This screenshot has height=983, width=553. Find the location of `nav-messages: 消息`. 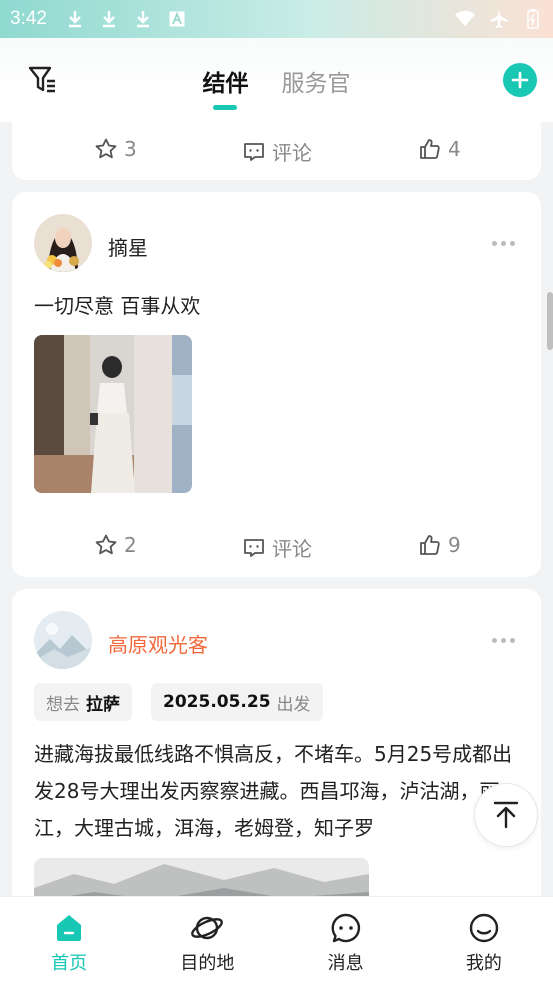

nav-messages: 消息 is located at coordinates (346, 940).